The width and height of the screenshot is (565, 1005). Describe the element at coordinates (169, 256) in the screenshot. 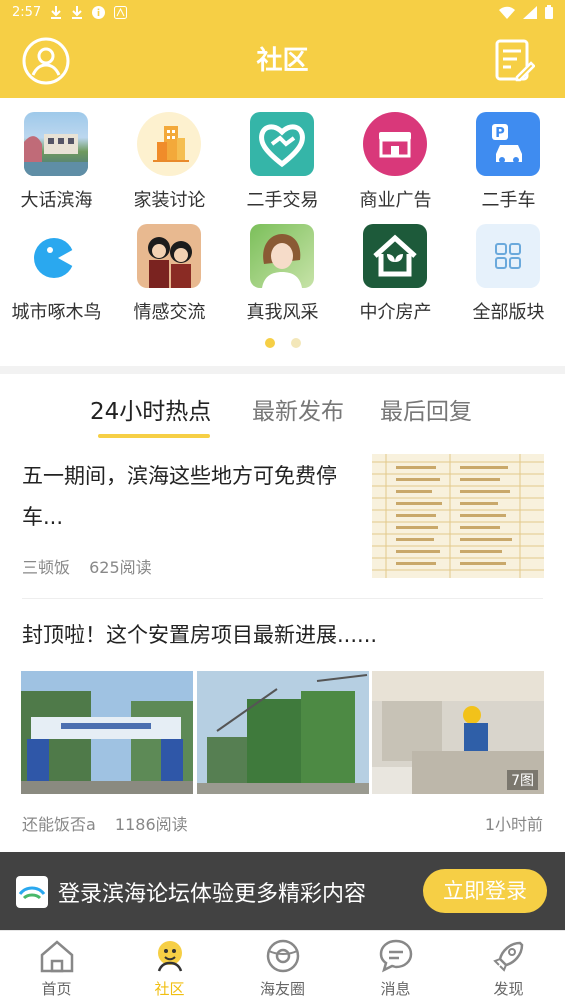

I see `couple-illustration-icon` at that location.